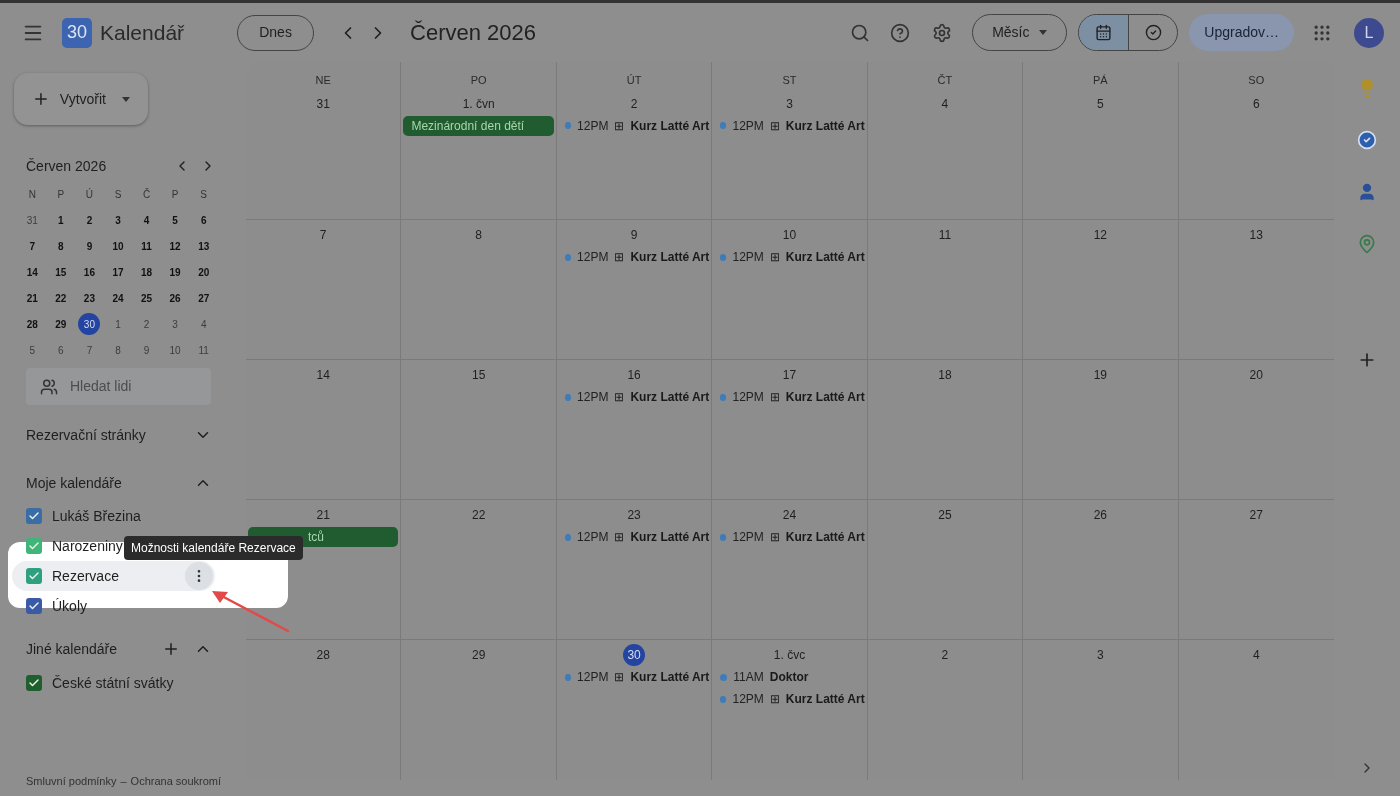 This screenshot has height=796, width=1400. I want to click on day-number: 16, so click(634, 375).